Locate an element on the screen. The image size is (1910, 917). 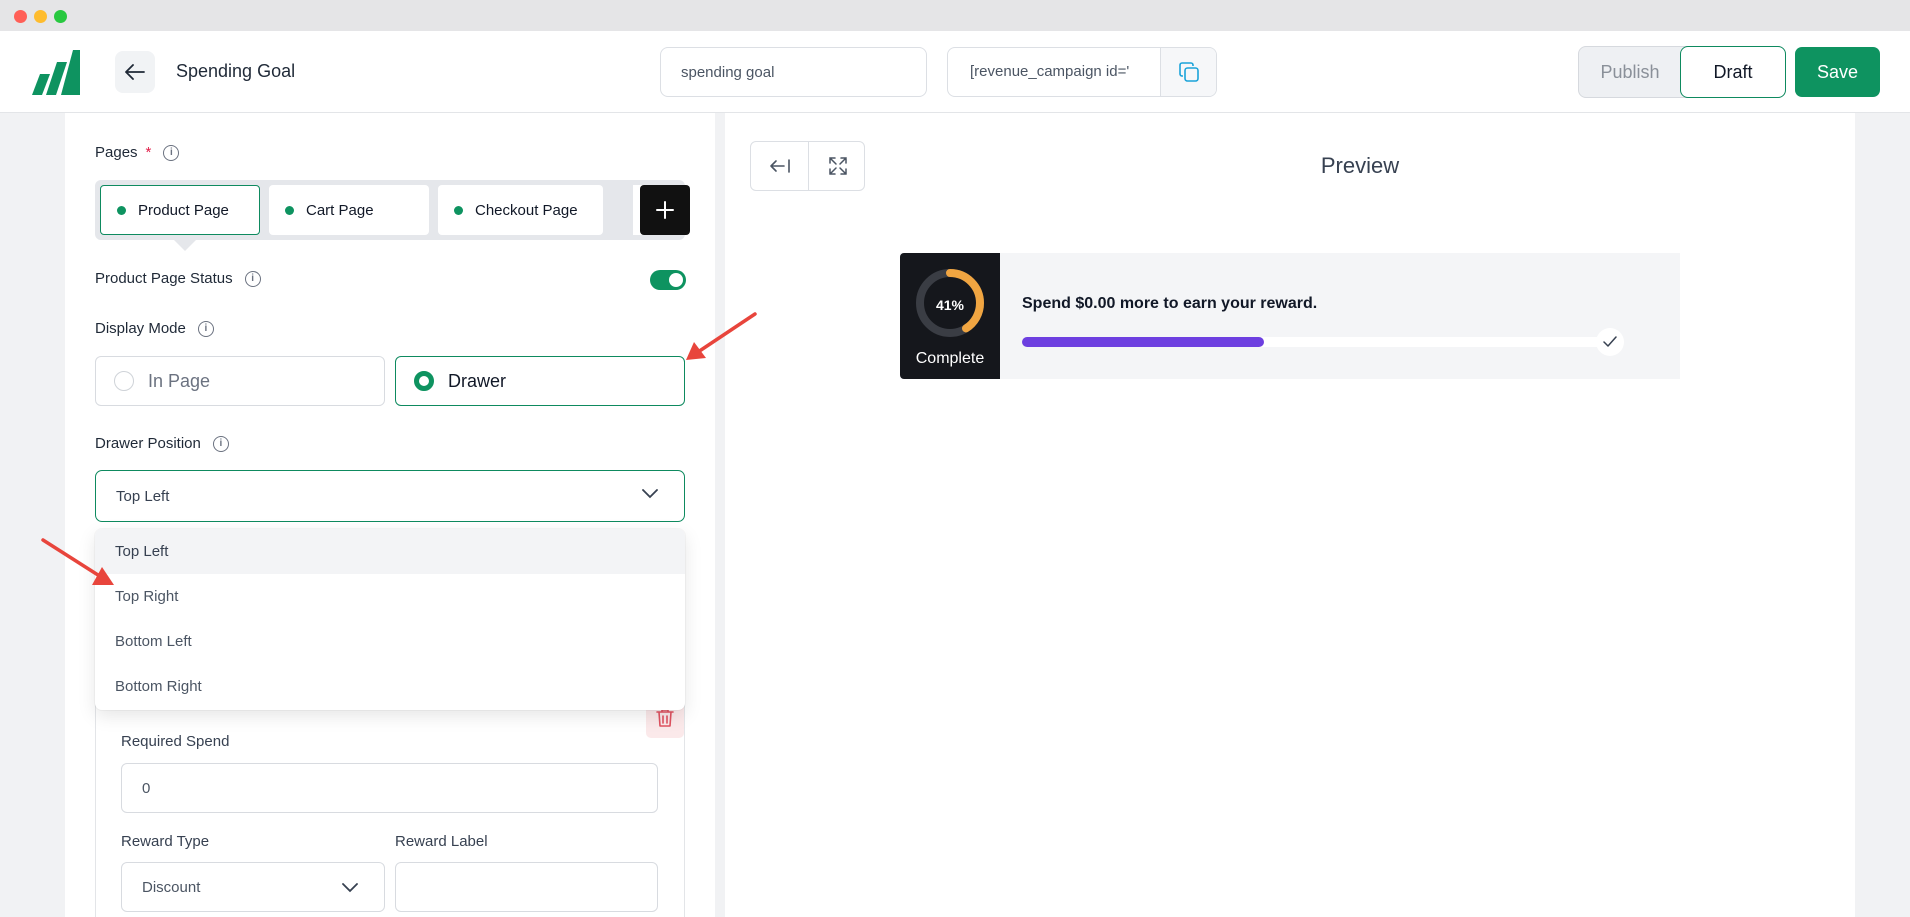
shortcode-field: [revenue_campaign id=' is located at coordinates (1082, 72).